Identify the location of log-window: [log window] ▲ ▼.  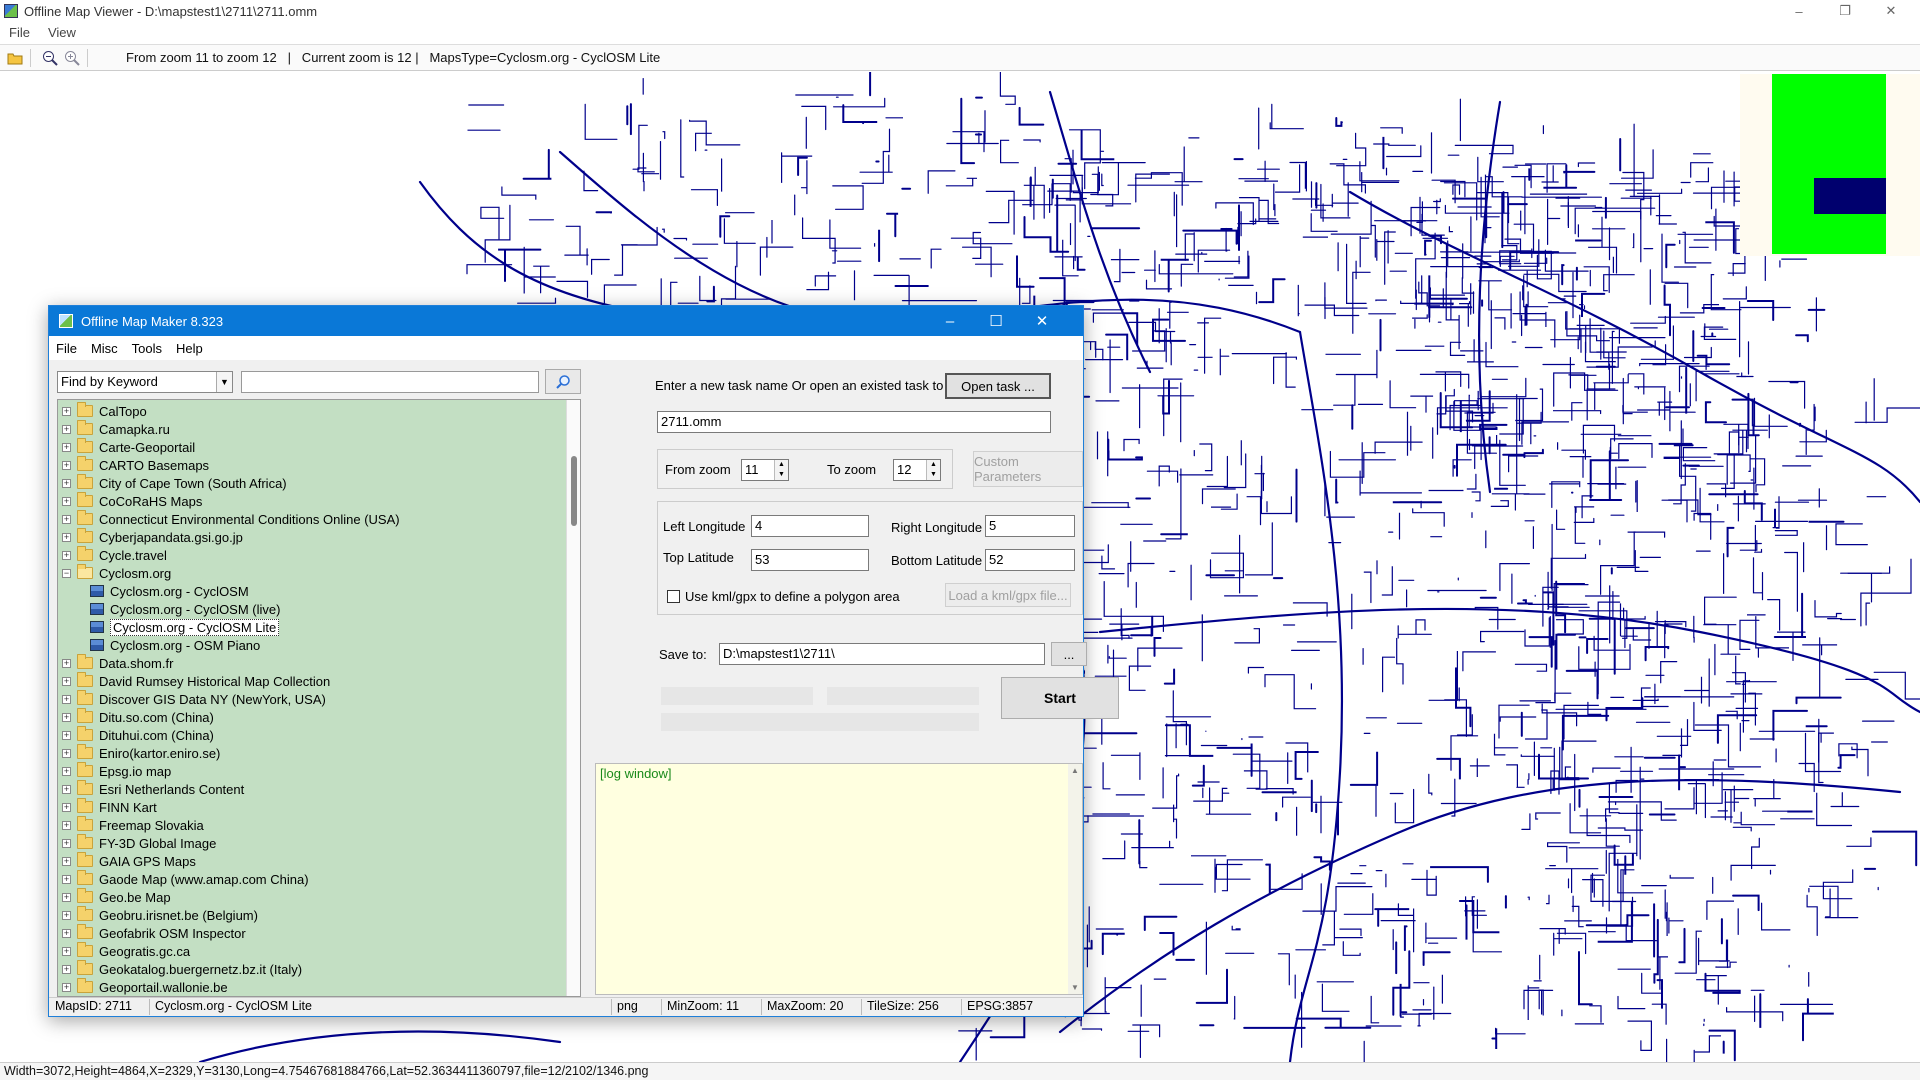
(839, 879).